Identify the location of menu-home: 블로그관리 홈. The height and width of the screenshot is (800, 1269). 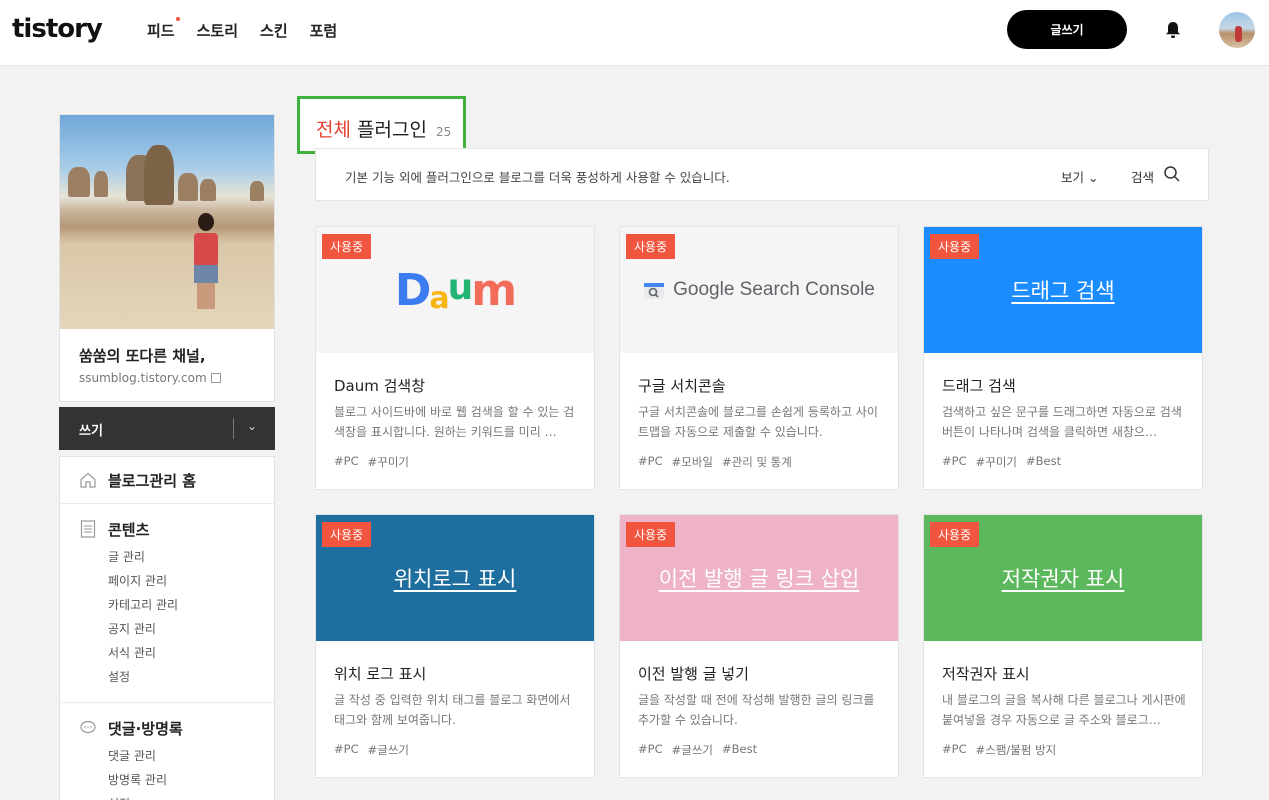
(167, 480).